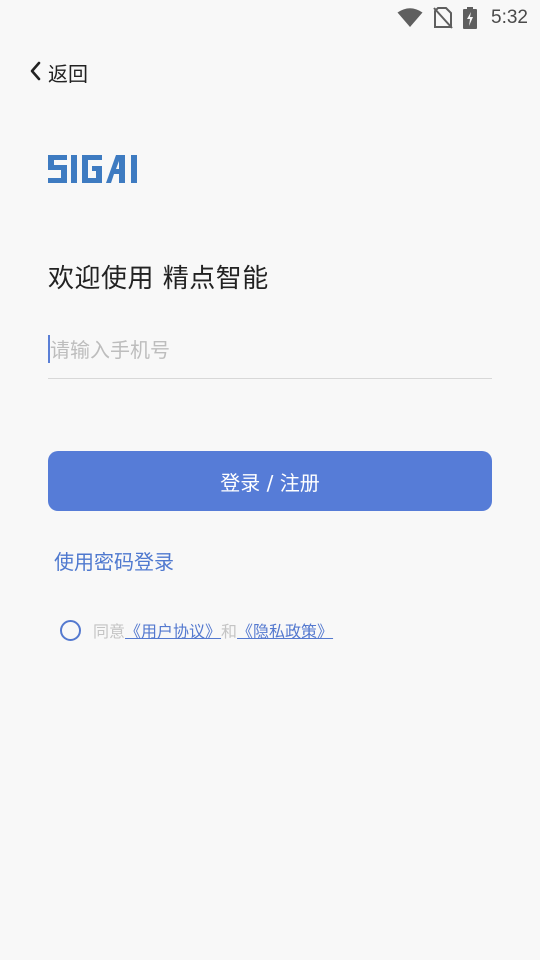  What do you see at coordinates (443, 18) in the screenshot?
I see `no-sim-icon` at bounding box center [443, 18].